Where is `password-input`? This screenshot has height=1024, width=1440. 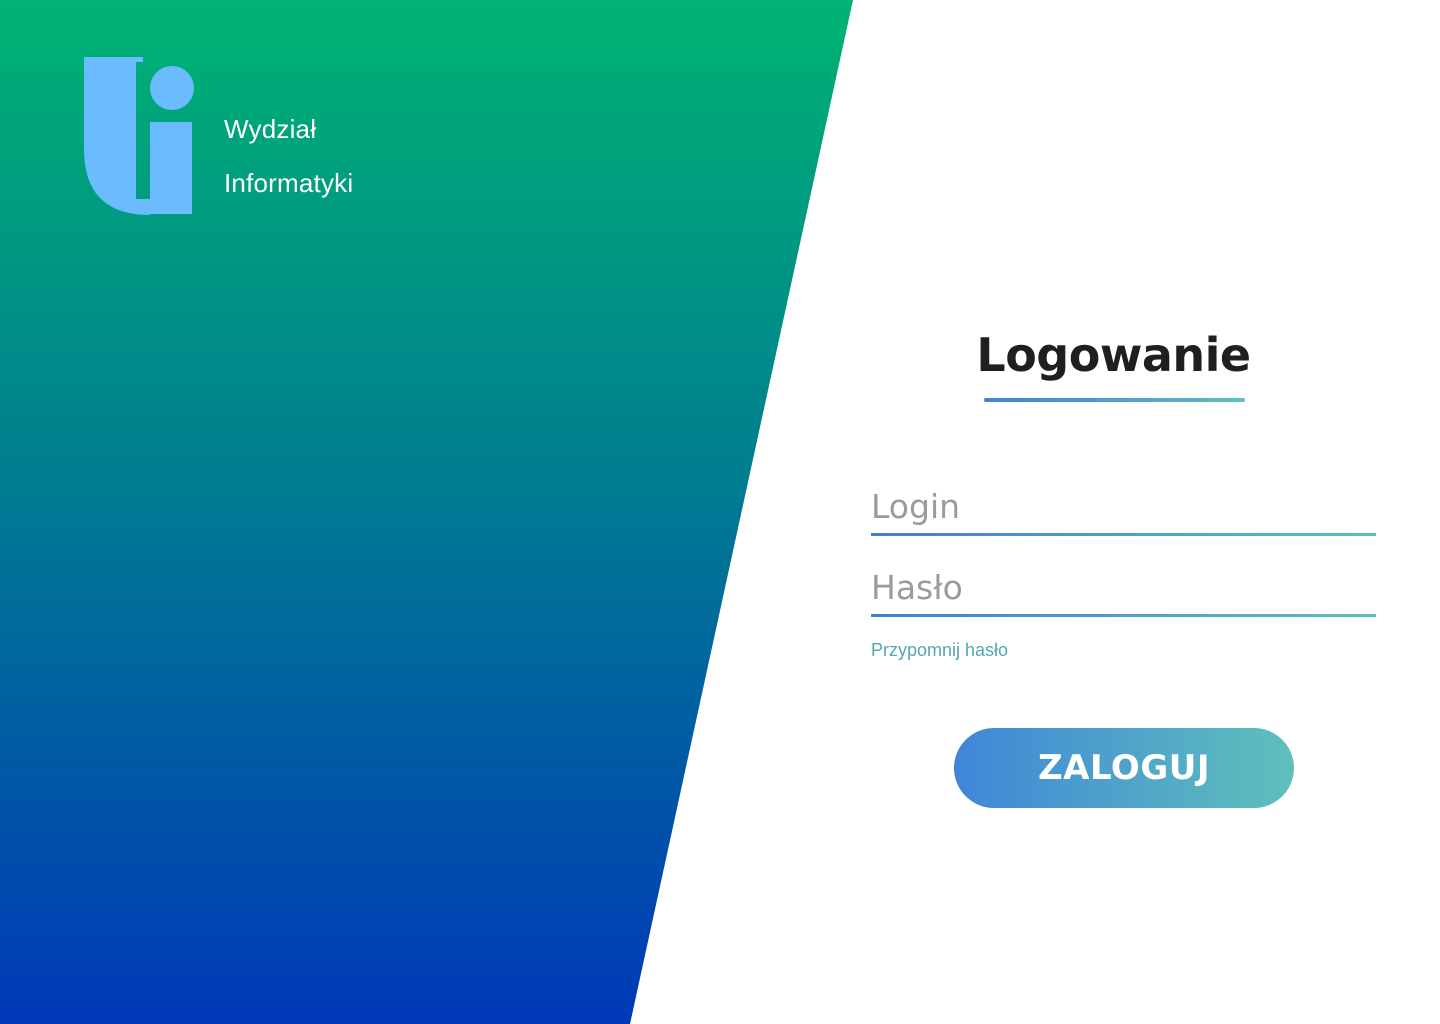
password-input is located at coordinates (1123, 587).